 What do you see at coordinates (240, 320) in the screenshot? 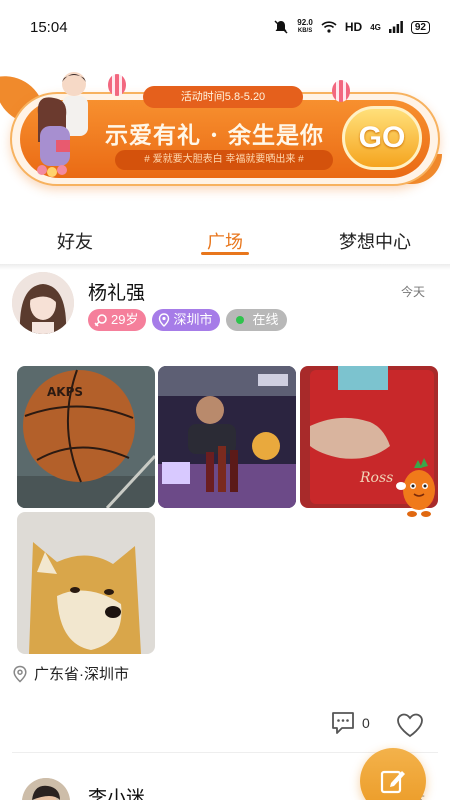
I see `online-dot-icon` at bounding box center [240, 320].